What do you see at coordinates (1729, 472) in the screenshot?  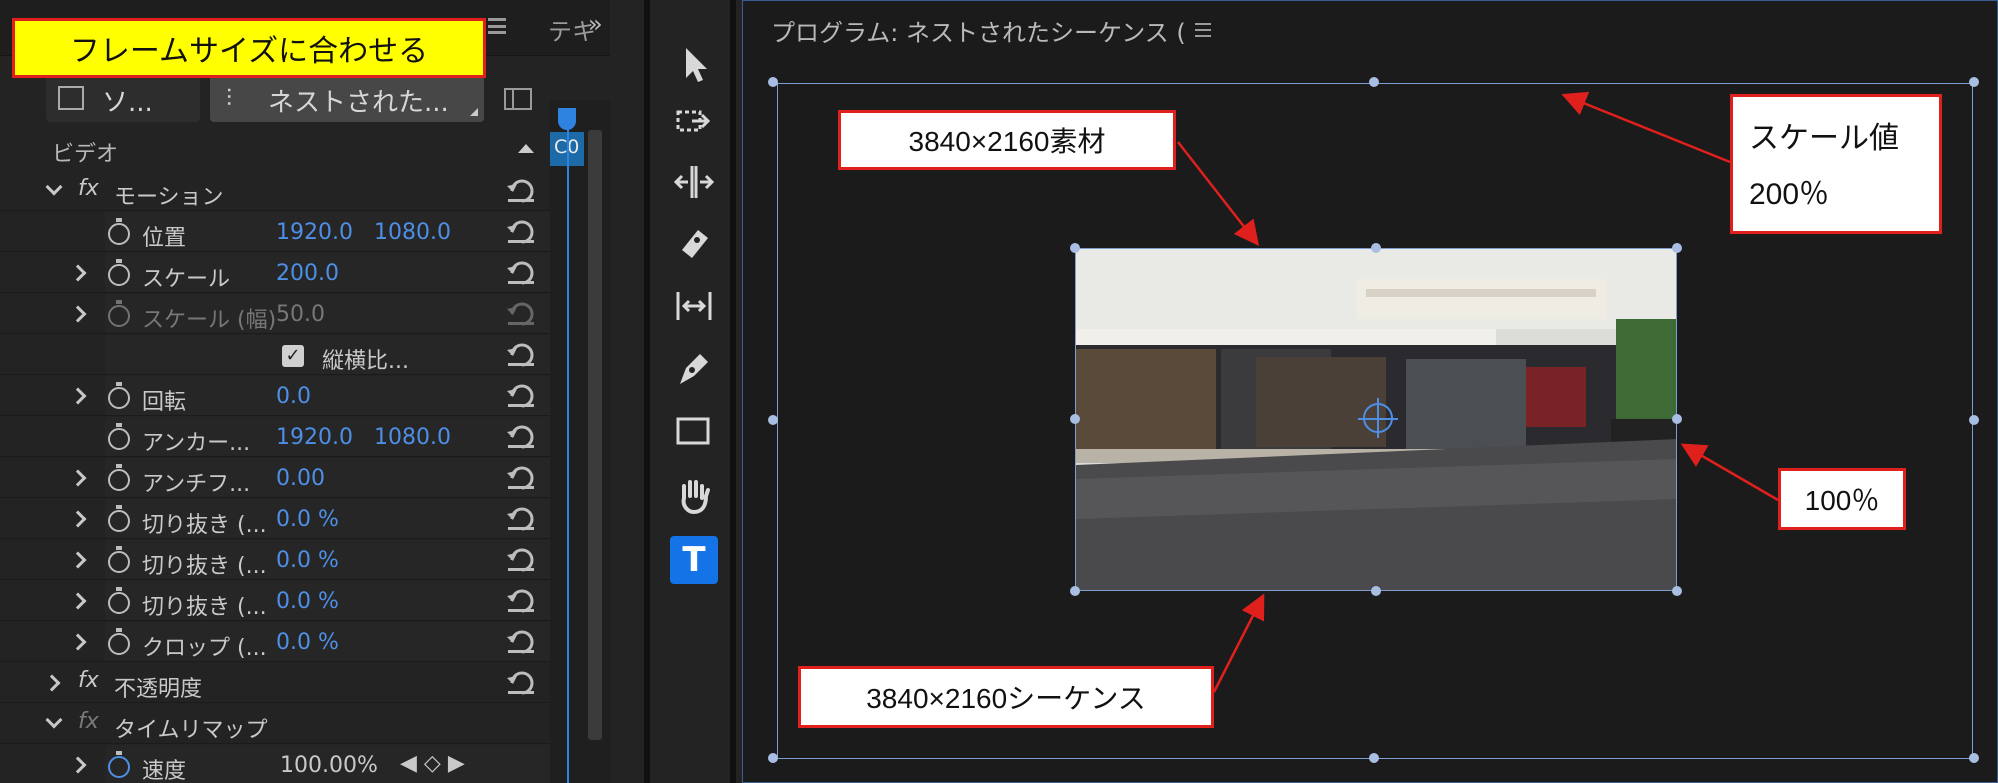 I see `arrow-100-percent` at bounding box center [1729, 472].